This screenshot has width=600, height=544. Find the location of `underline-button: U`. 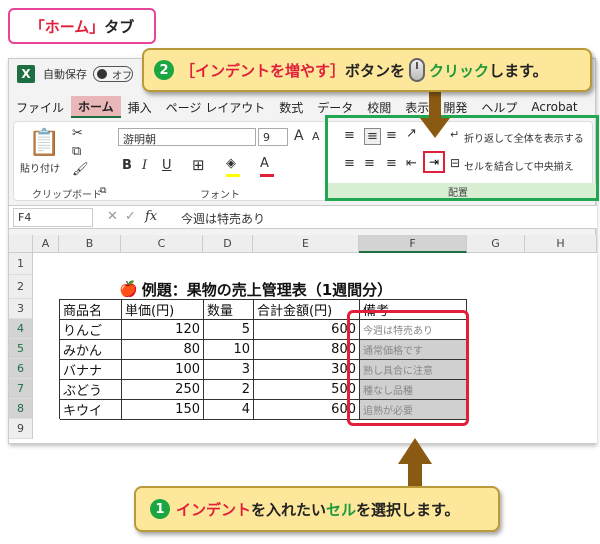

underline-button: U is located at coordinates (167, 165).